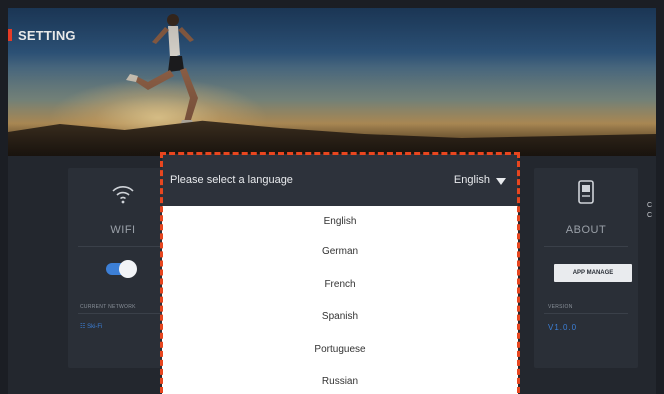  Describe the element at coordinates (108, 307) in the screenshot. I see `current-network-label: CURRENT NETWORK` at that location.